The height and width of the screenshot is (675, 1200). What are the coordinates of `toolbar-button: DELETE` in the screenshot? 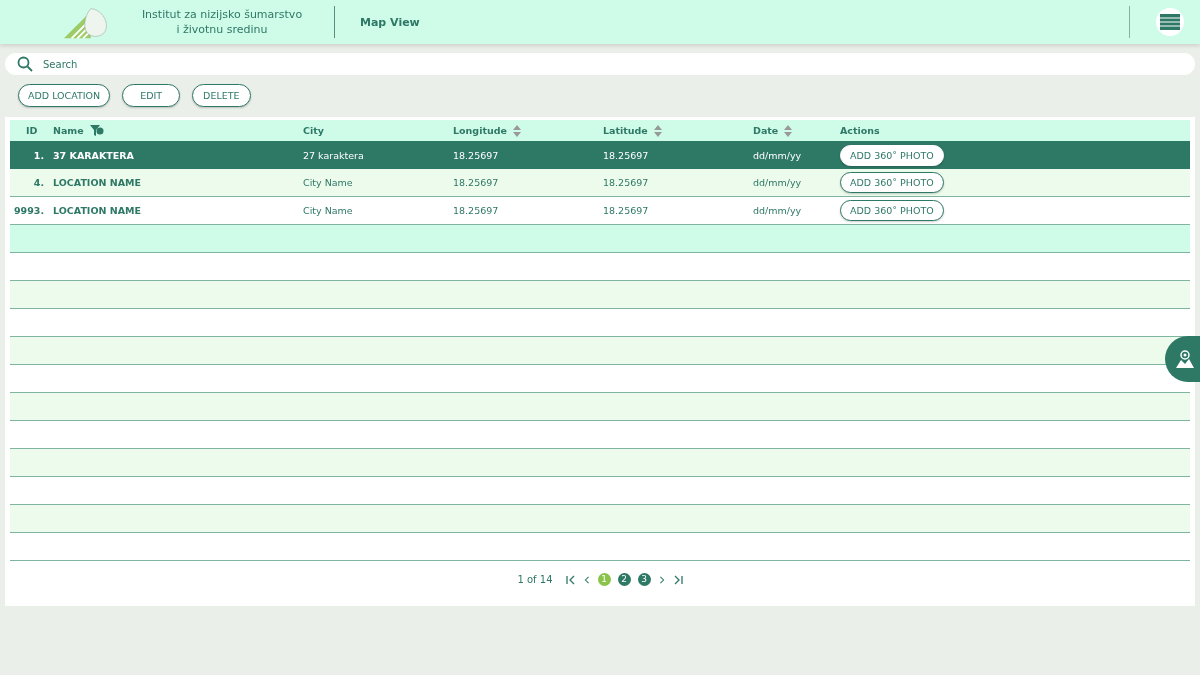 It's located at (221, 95).